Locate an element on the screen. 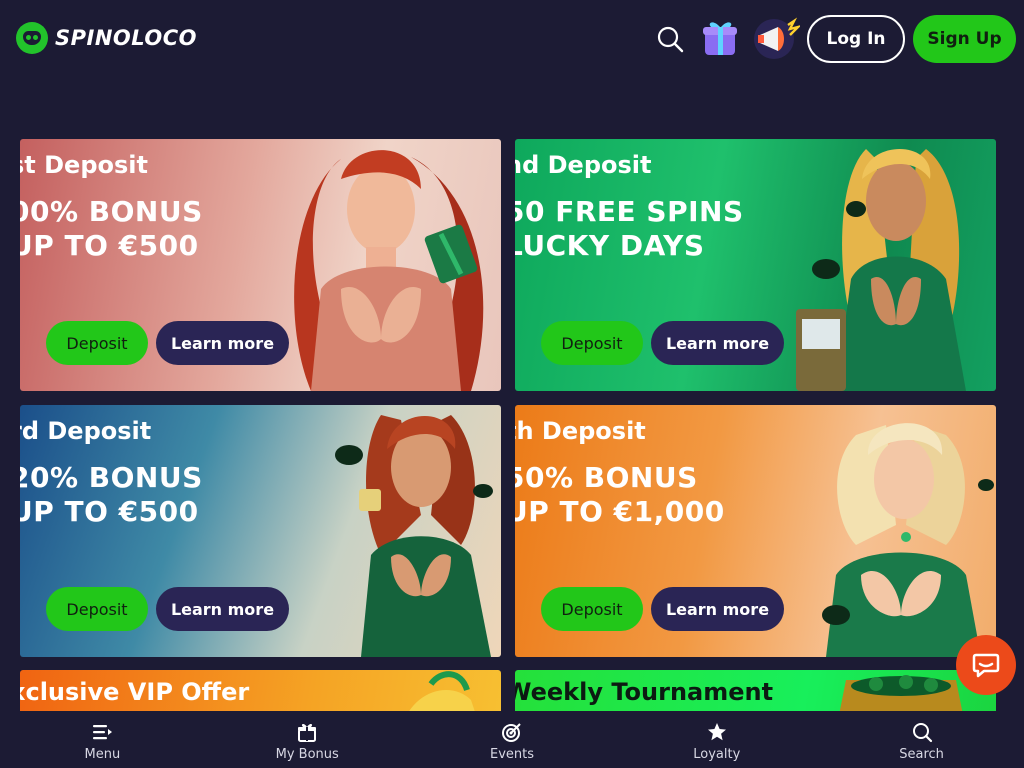 The height and width of the screenshot is (768, 1024). promo-subheadline: LUCKY DAYS is located at coordinates (610, 245).